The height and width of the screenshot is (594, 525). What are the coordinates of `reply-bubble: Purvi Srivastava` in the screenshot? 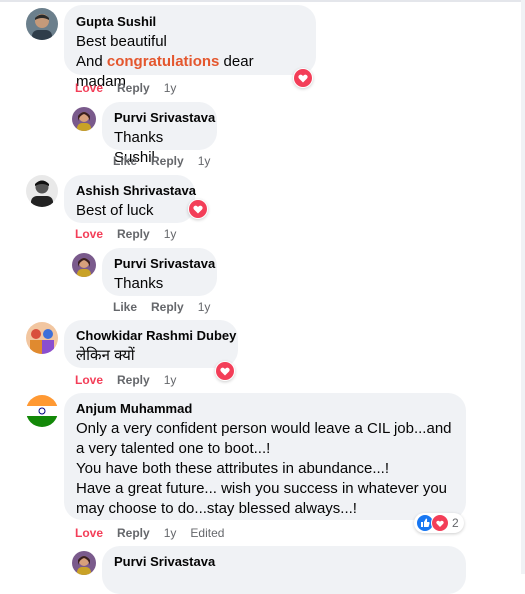 It's located at (284, 570).